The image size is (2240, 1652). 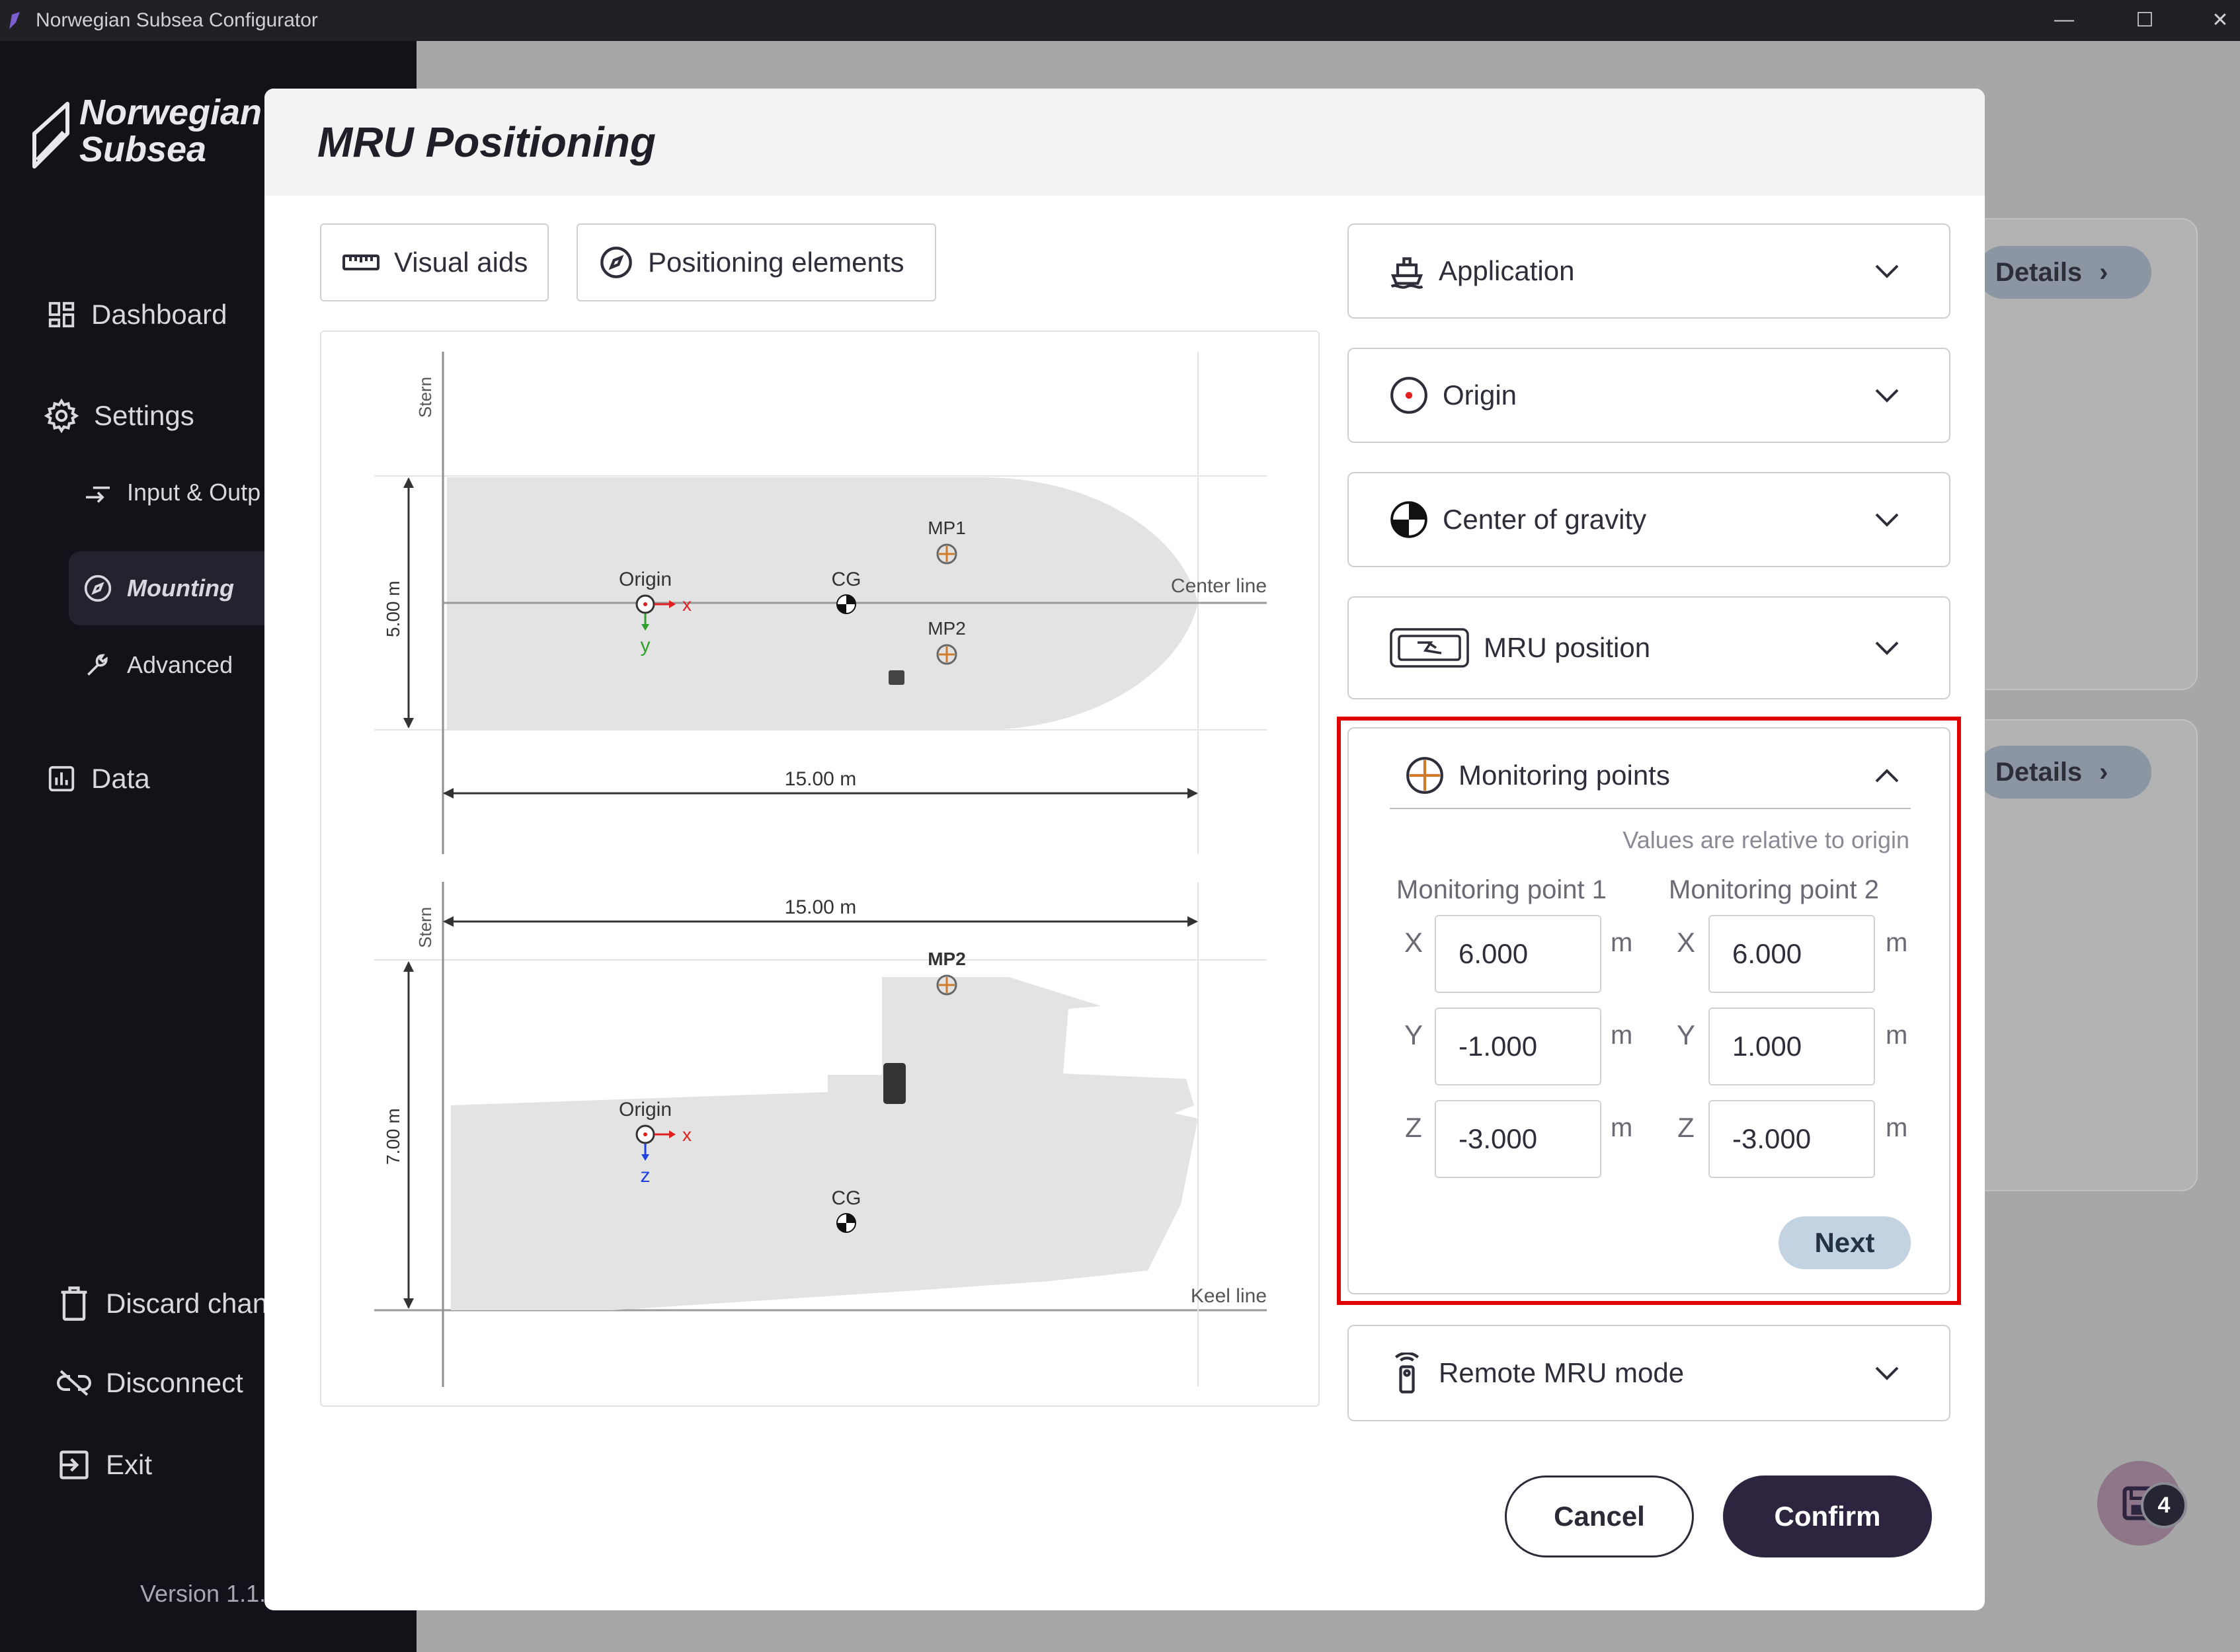 What do you see at coordinates (756, 262) in the screenshot?
I see `positioning-elements-button: Positioning elements` at bounding box center [756, 262].